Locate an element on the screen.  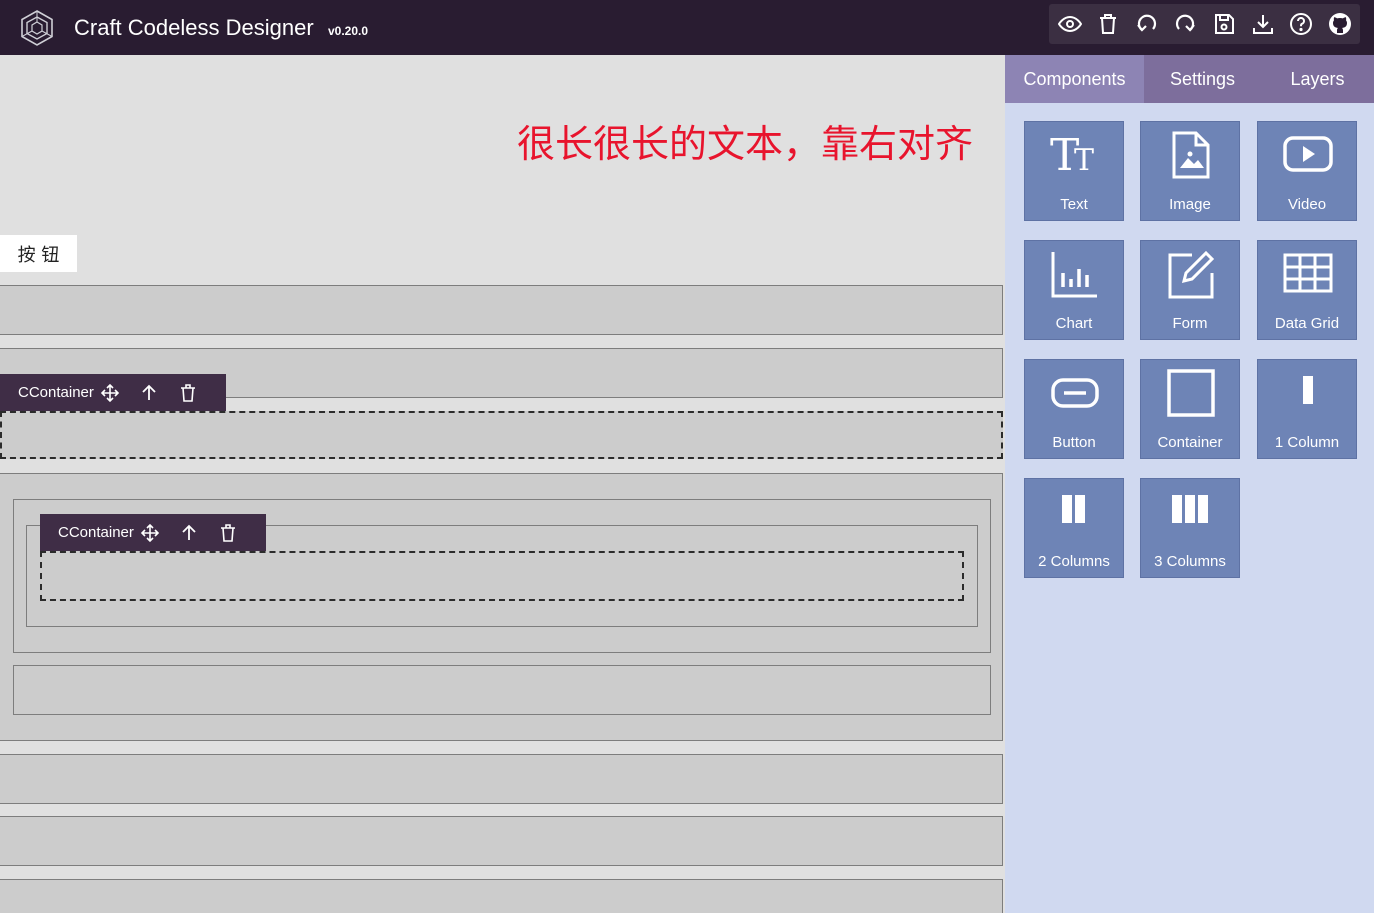
panel-tabs: Components Settings Layers is located at coordinates (1189, 79).